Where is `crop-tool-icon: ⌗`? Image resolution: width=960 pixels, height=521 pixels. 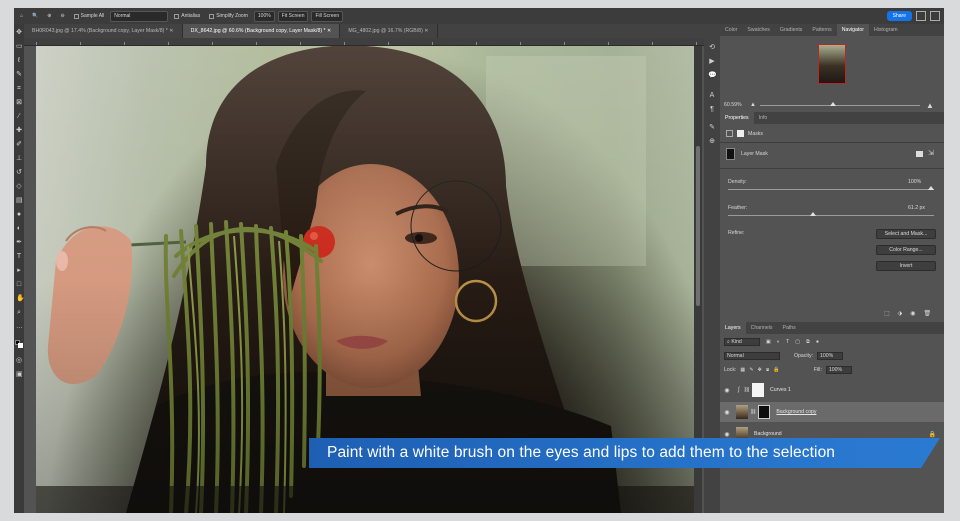 crop-tool-icon: ⌗ is located at coordinates (19, 88).